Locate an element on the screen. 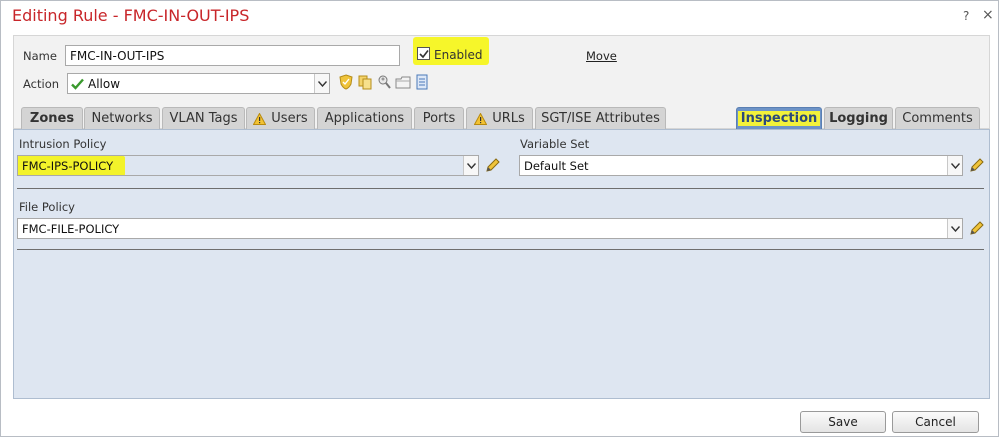 The image size is (999, 437). tab-label: Applications is located at coordinates (364, 118).